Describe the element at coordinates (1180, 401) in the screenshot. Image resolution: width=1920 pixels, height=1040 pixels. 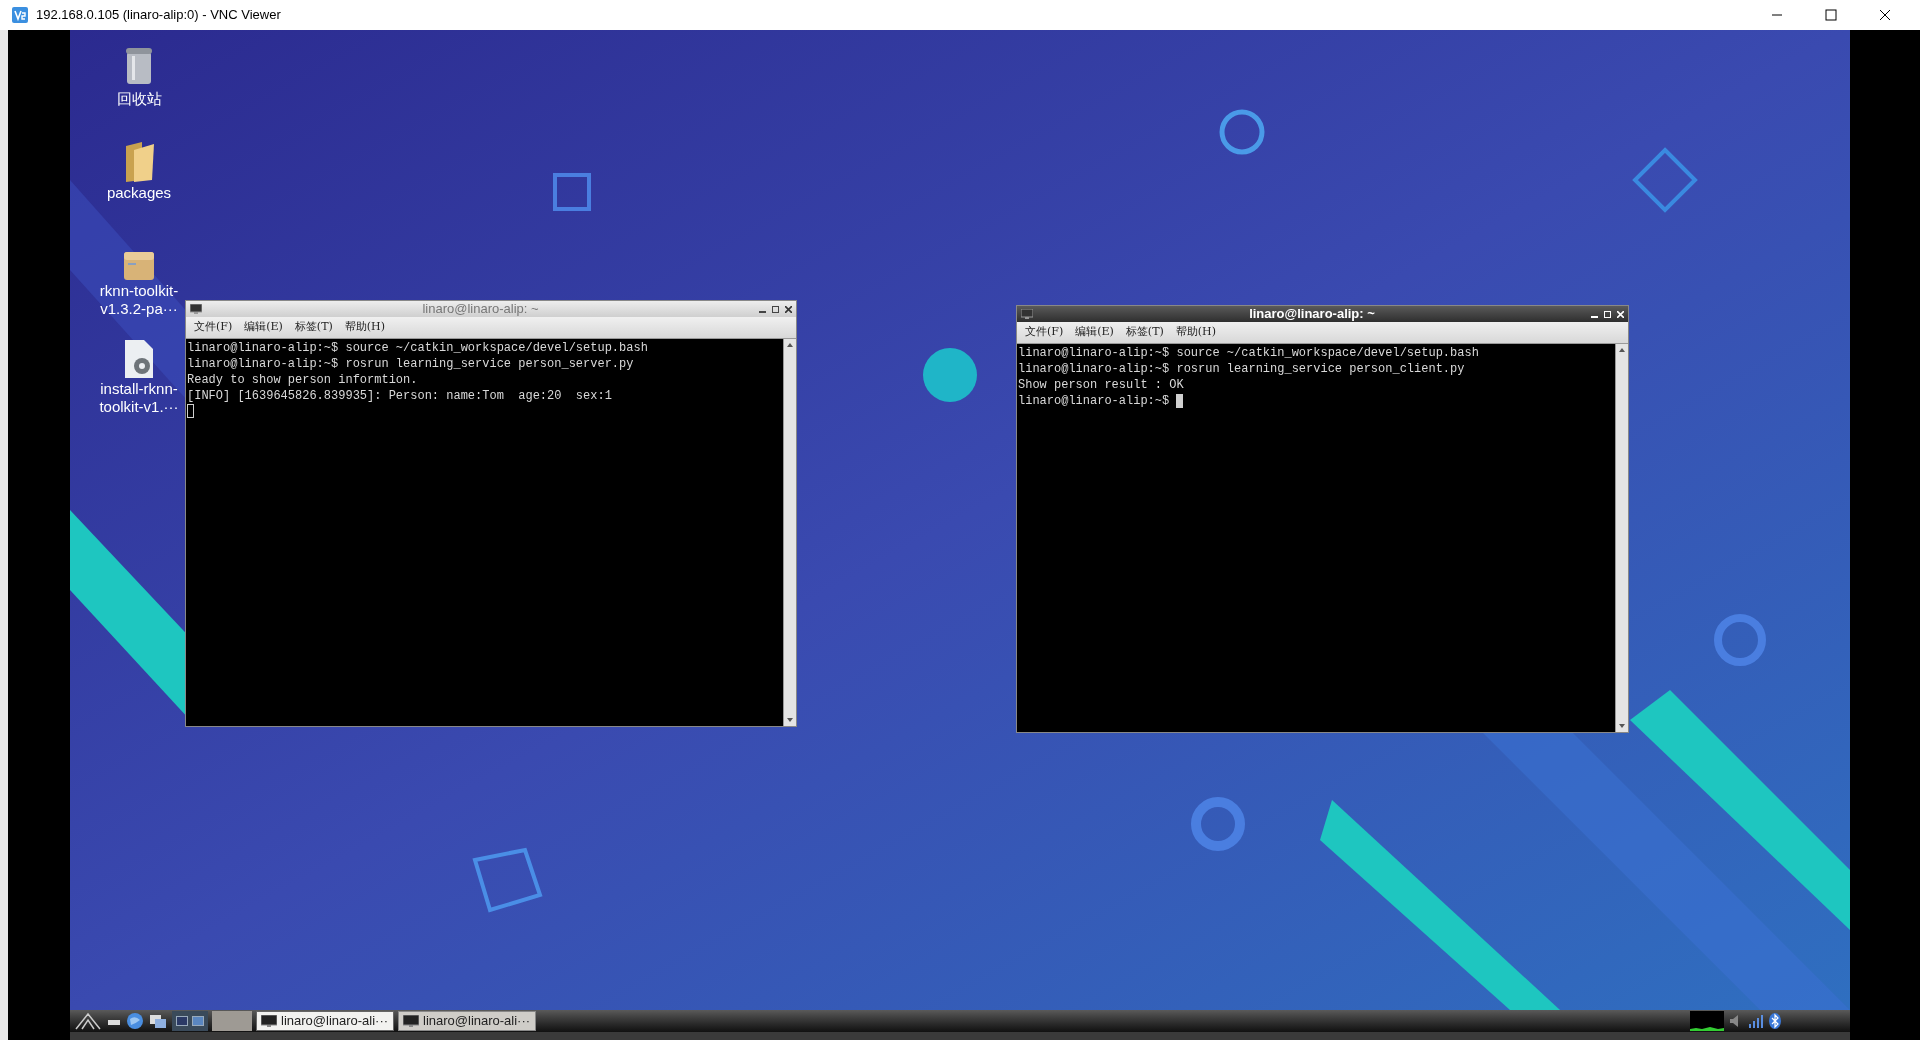
I see `text-cursor` at that location.